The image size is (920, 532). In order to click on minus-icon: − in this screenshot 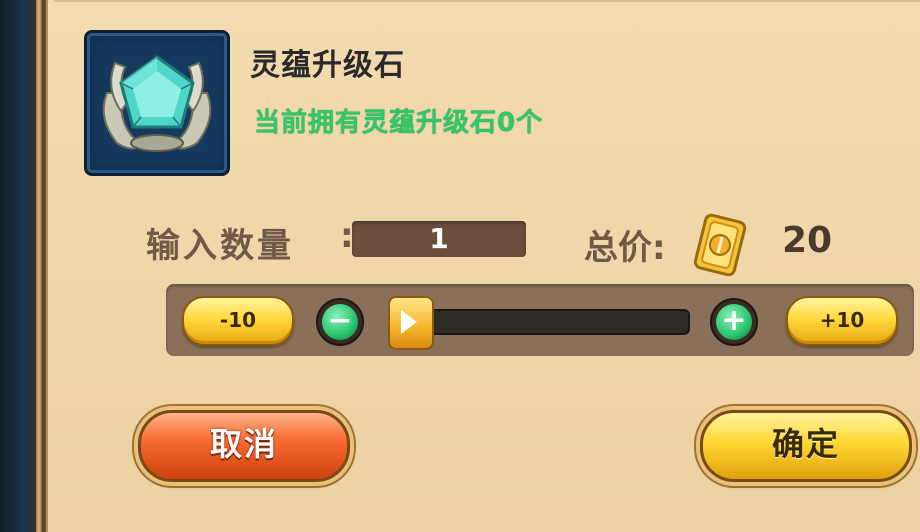, I will do `click(340, 322)`.